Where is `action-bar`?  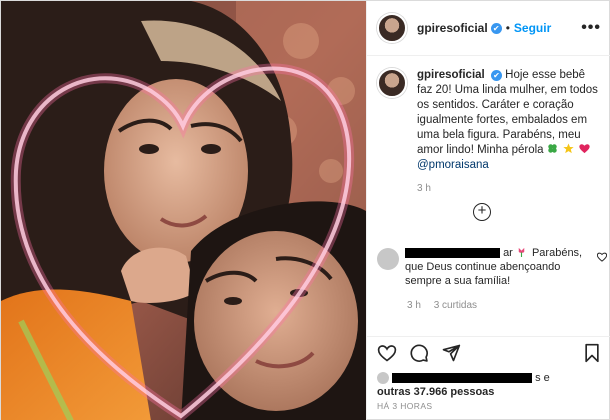 action-bar is located at coordinates (488, 351).